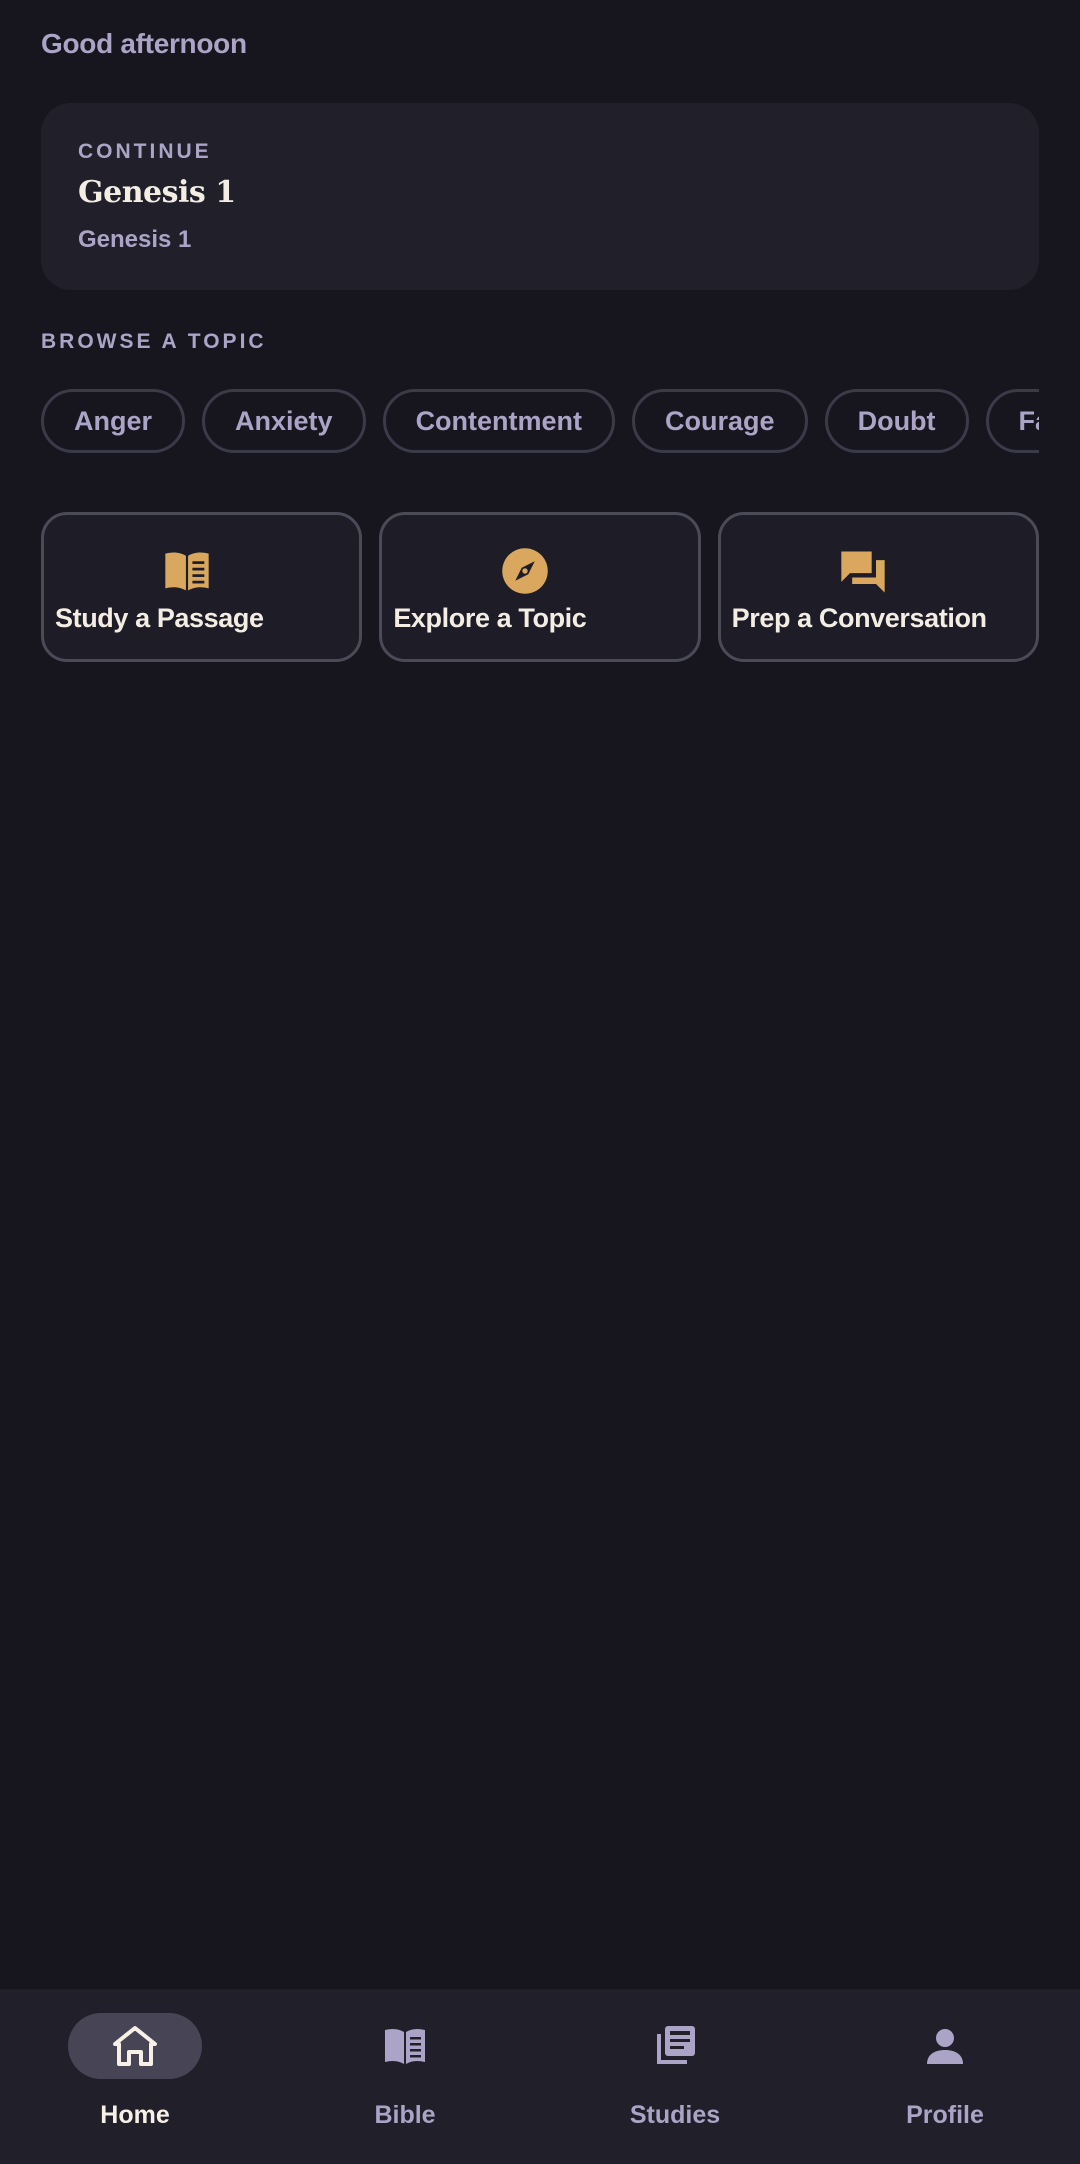 The image size is (1080, 2164). I want to click on nav-label-studies: Studies, so click(675, 2115).